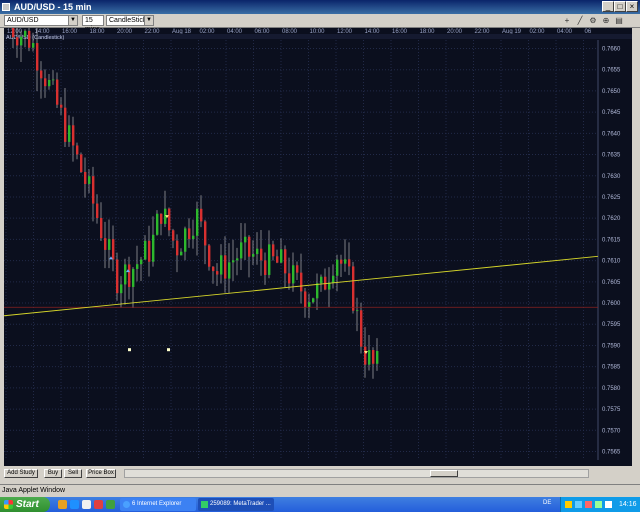 The width and height of the screenshot is (640, 512). What do you see at coordinates (580, 21) in the screenshot?
I see `draw-line-icon: ╱` at bounding box center [580, 21].